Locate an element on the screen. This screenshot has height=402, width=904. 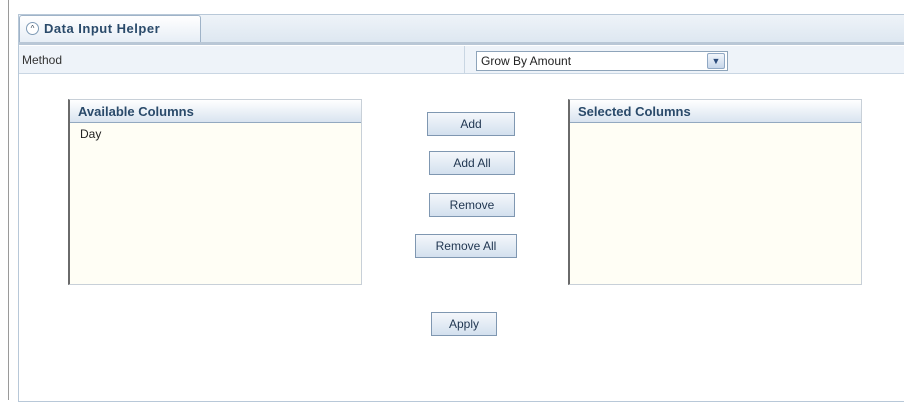
method-label: Method is located at coordinates (42, 60).